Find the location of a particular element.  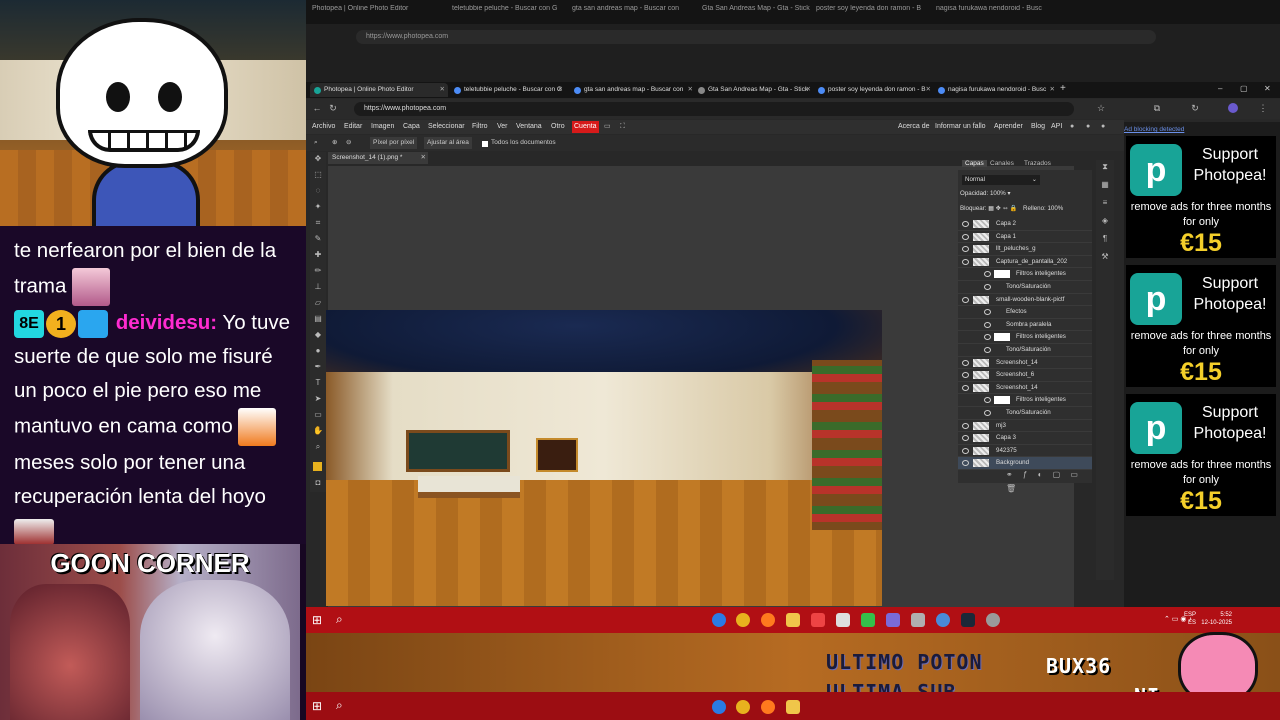

ad-blocking-link: Ad blocking detected is located at coordinates (1154, 129).